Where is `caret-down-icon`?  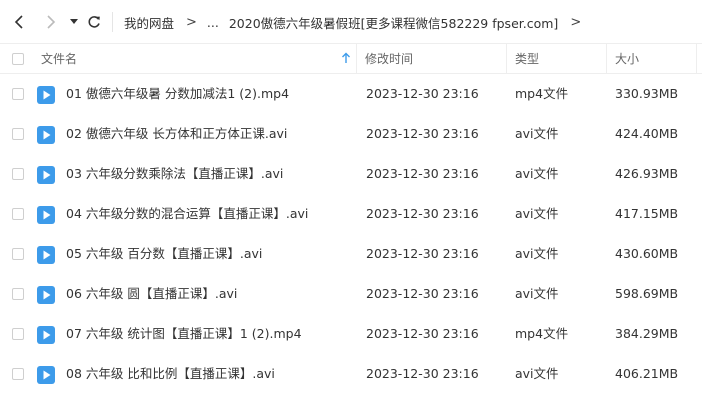 caret-down-icon is located at coordinates (74, 21).